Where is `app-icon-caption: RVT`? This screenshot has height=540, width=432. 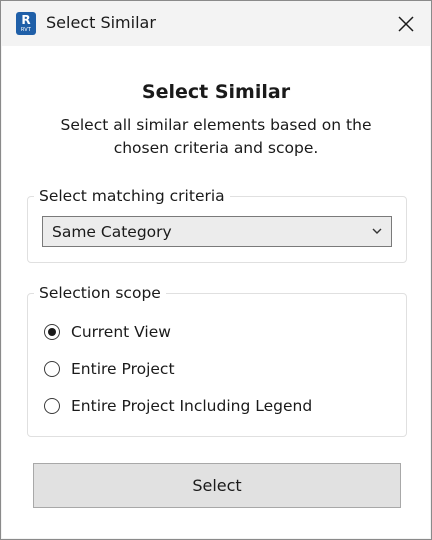
app-icon-caption: RVT is located at coordinates (26, 30).